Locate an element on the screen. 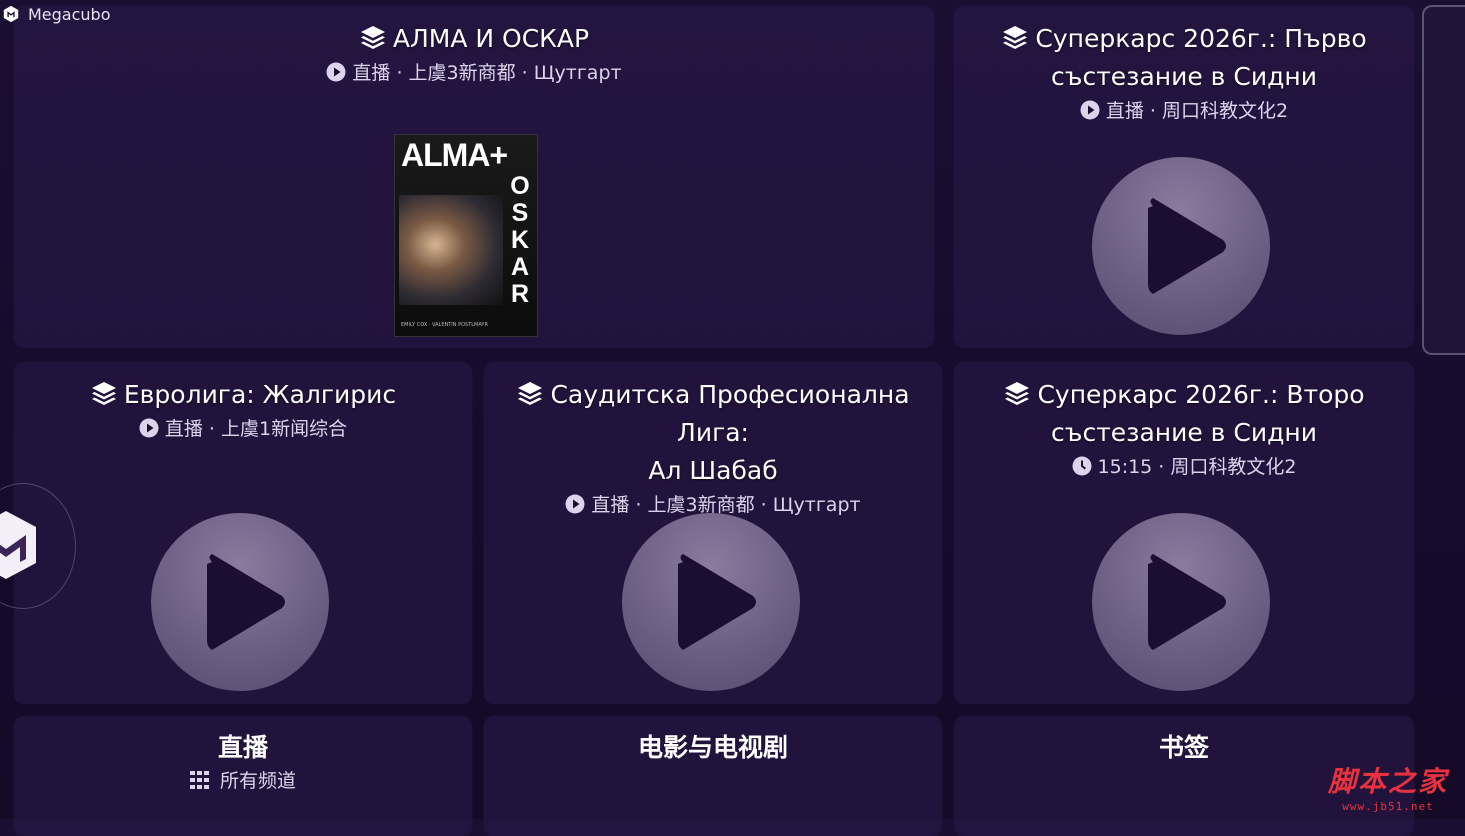  menu-live-title: 直播 is located at coordinates (242, 747).